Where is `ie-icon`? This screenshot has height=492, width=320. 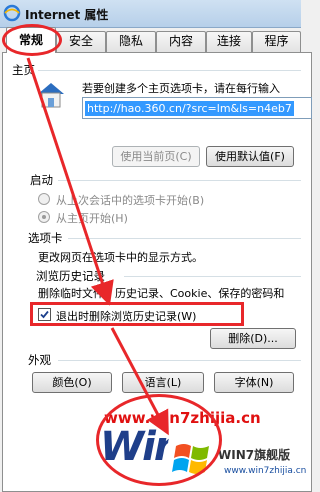 ie-icon is located at coordinates (12, 13).